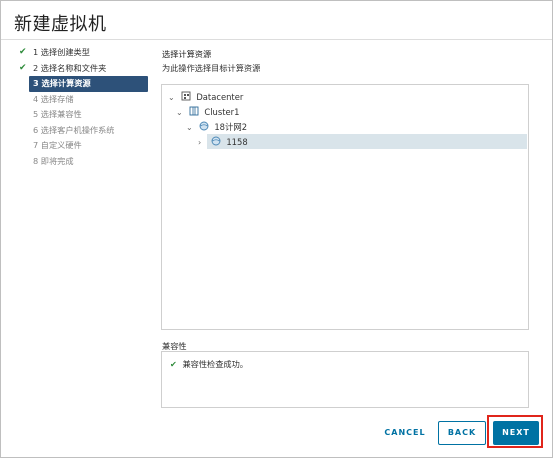  Describe the element at coordinates (222, 112) in the screenshot. I see `tree-label: Cluster1` at that location.